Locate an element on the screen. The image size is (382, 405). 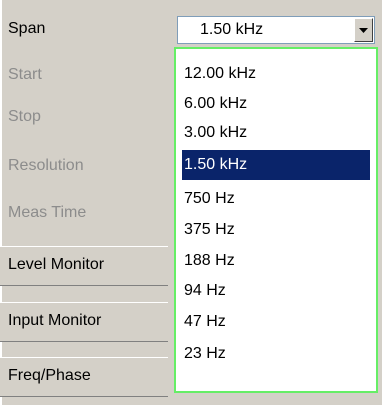
start-label: Start is located at coordinates (25, 74).